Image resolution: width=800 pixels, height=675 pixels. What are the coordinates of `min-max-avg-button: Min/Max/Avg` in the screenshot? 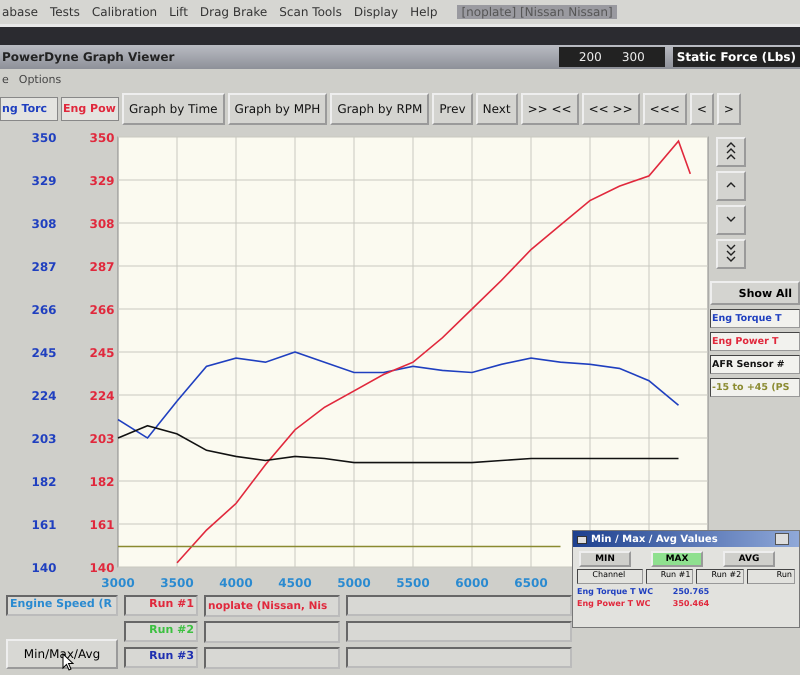 It's located at (62, 654).